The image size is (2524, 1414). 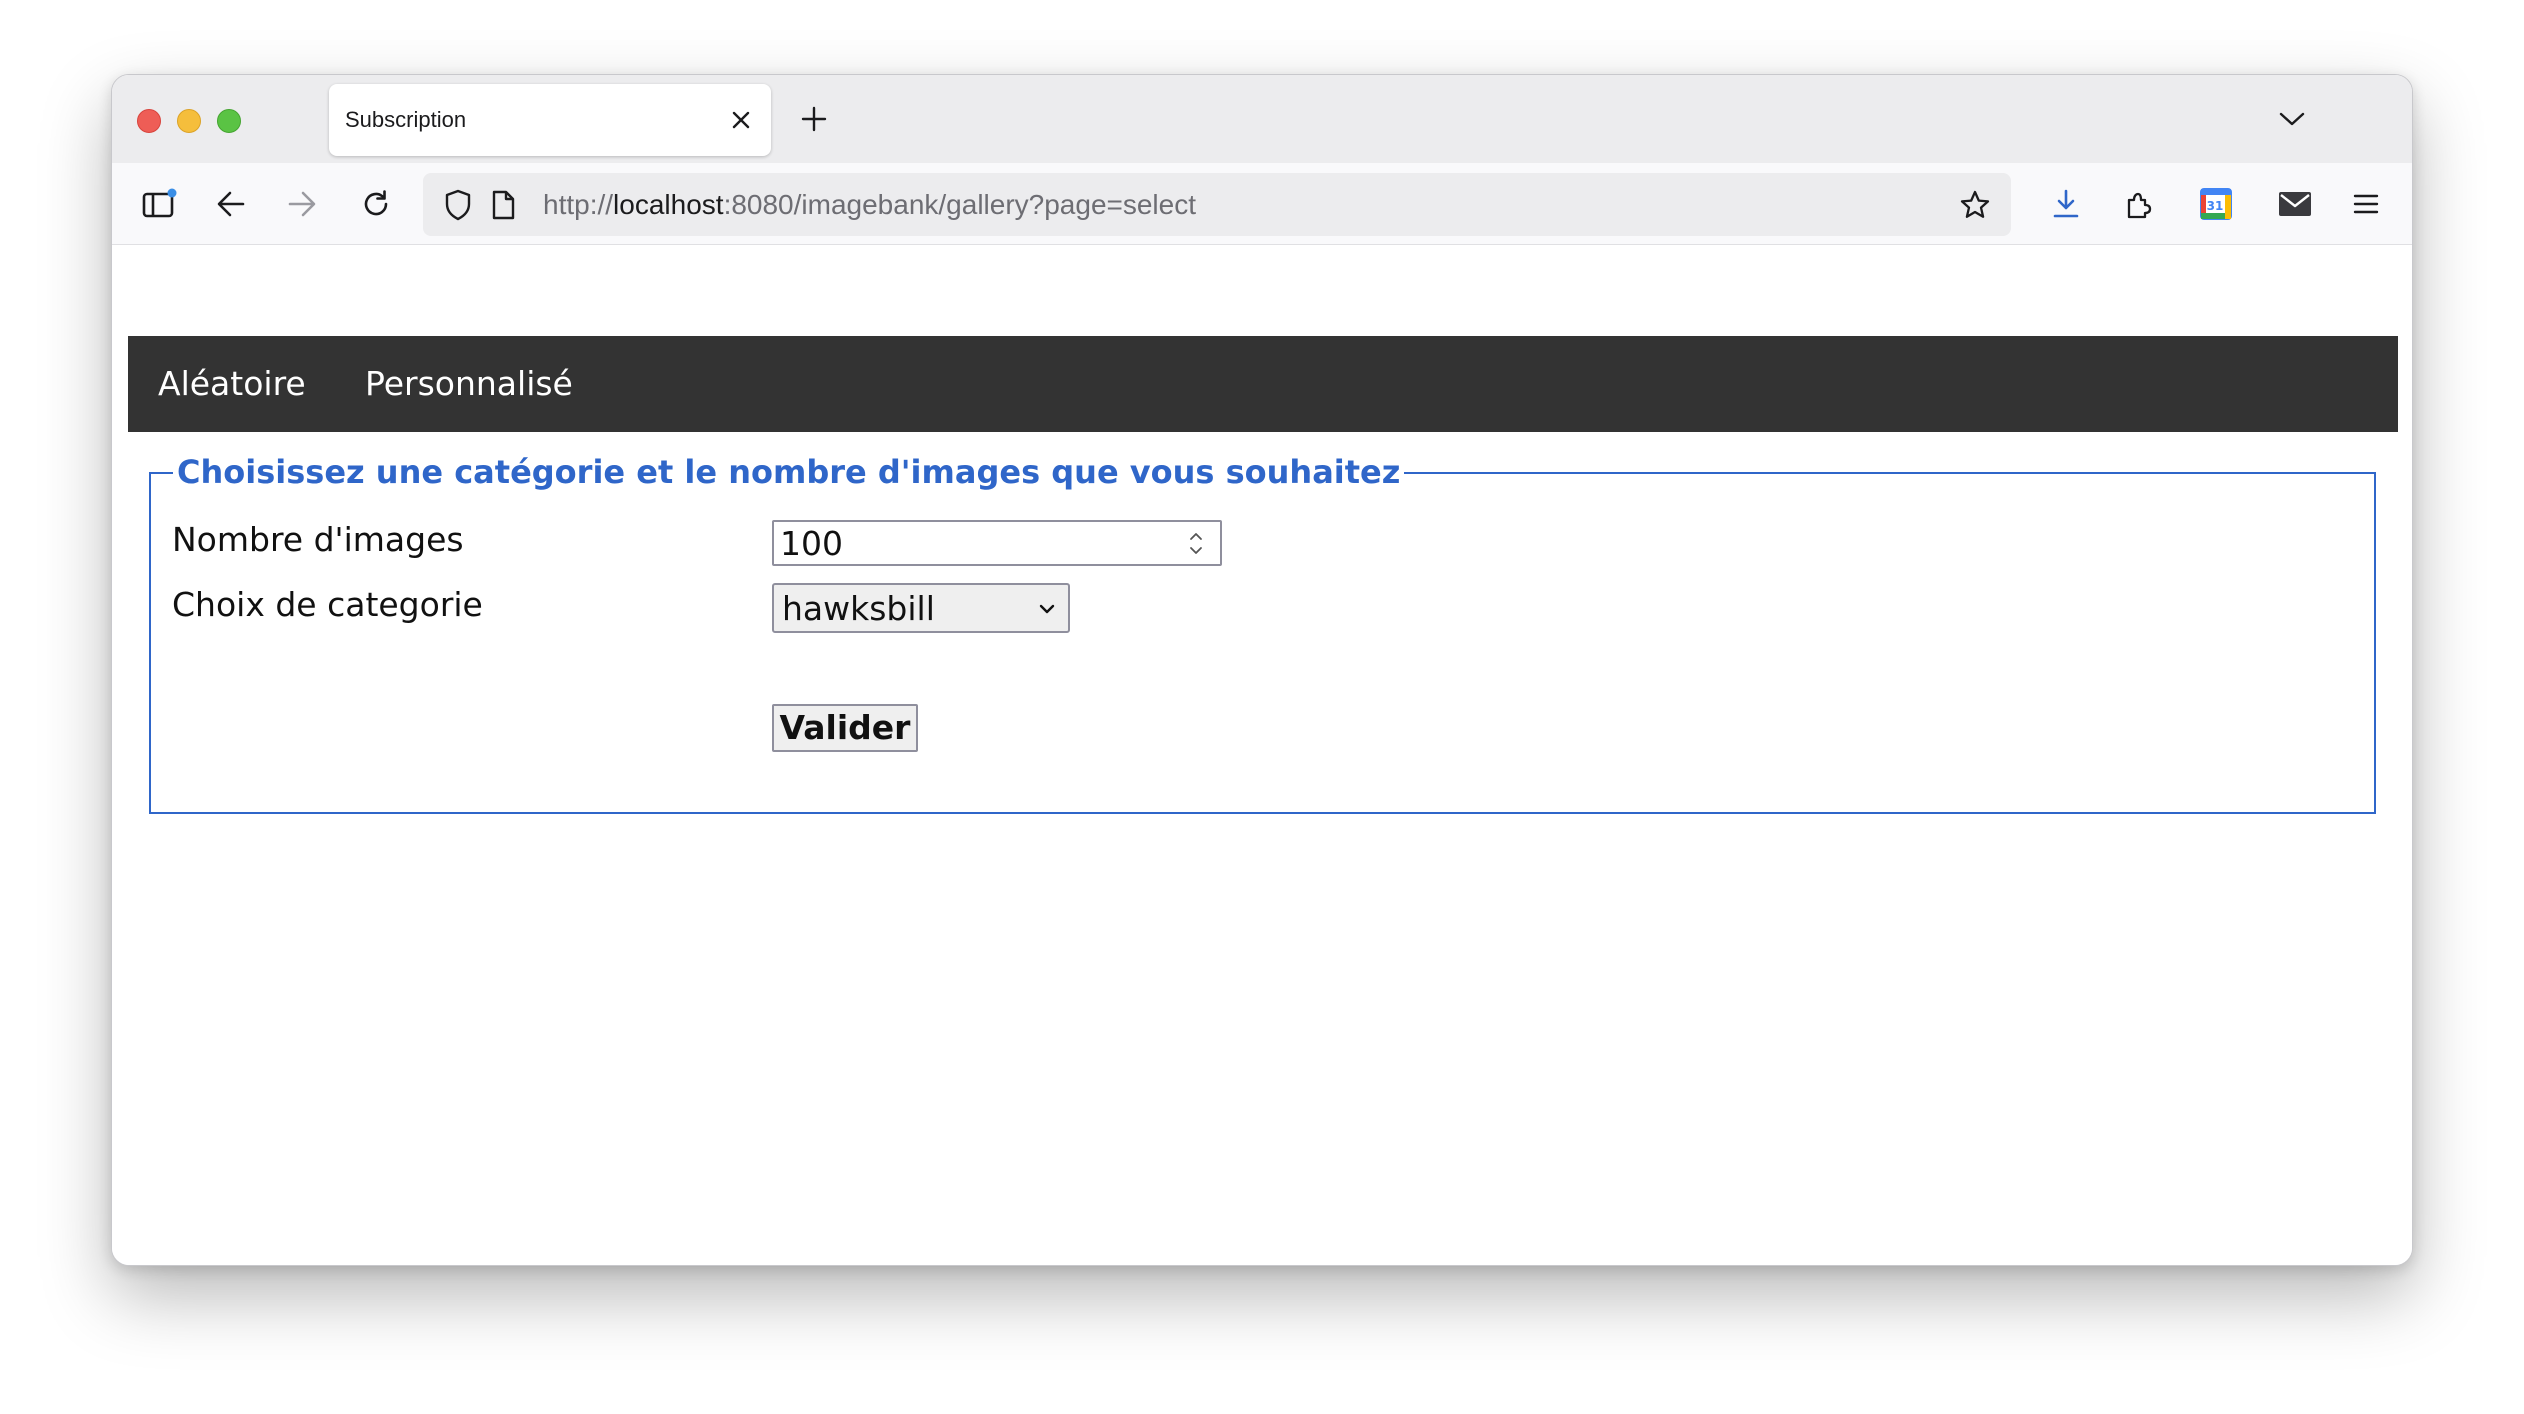 I want to click on url-scheme: http://, so click(x=578, y=204).